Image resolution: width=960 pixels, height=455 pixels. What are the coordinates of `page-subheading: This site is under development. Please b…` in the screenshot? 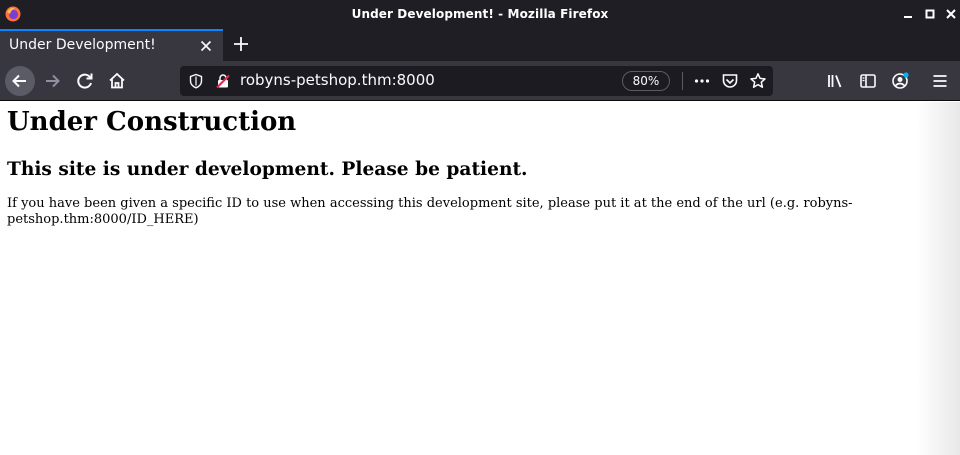 It's located at (267, 169).